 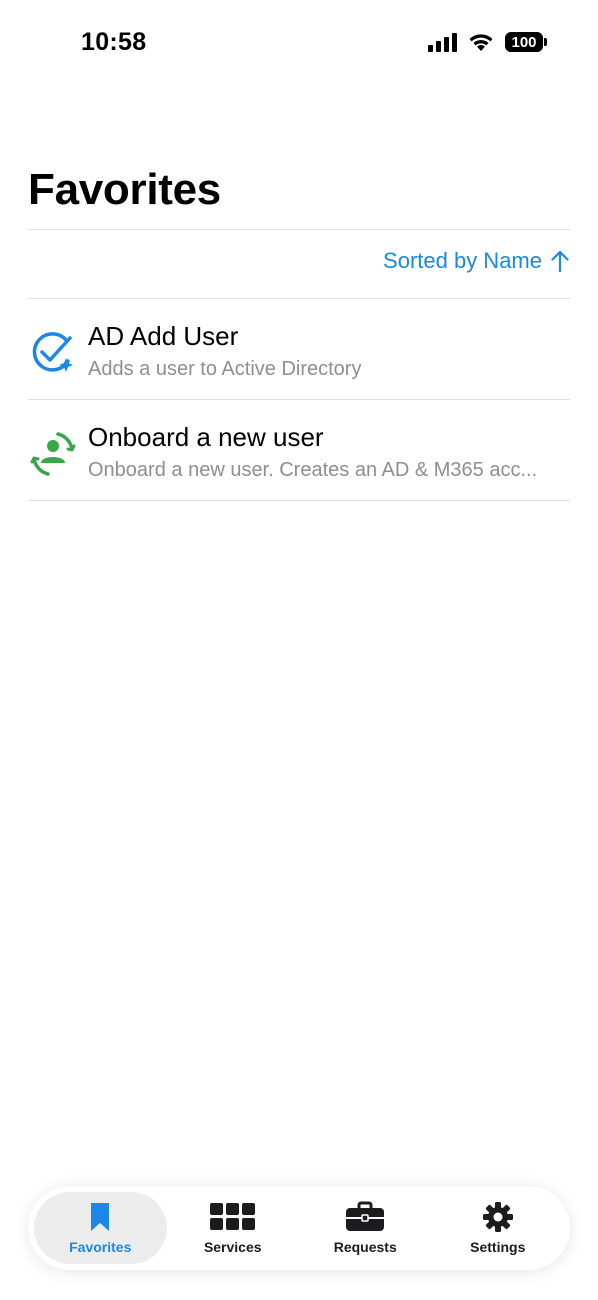 I want to click on status-time: 10:58, so click(x=114, y=42).